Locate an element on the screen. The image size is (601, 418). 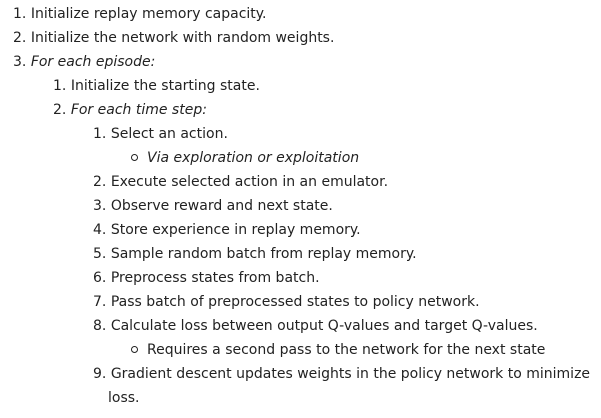
step-number: 9. is located at coordinates (100, 374).